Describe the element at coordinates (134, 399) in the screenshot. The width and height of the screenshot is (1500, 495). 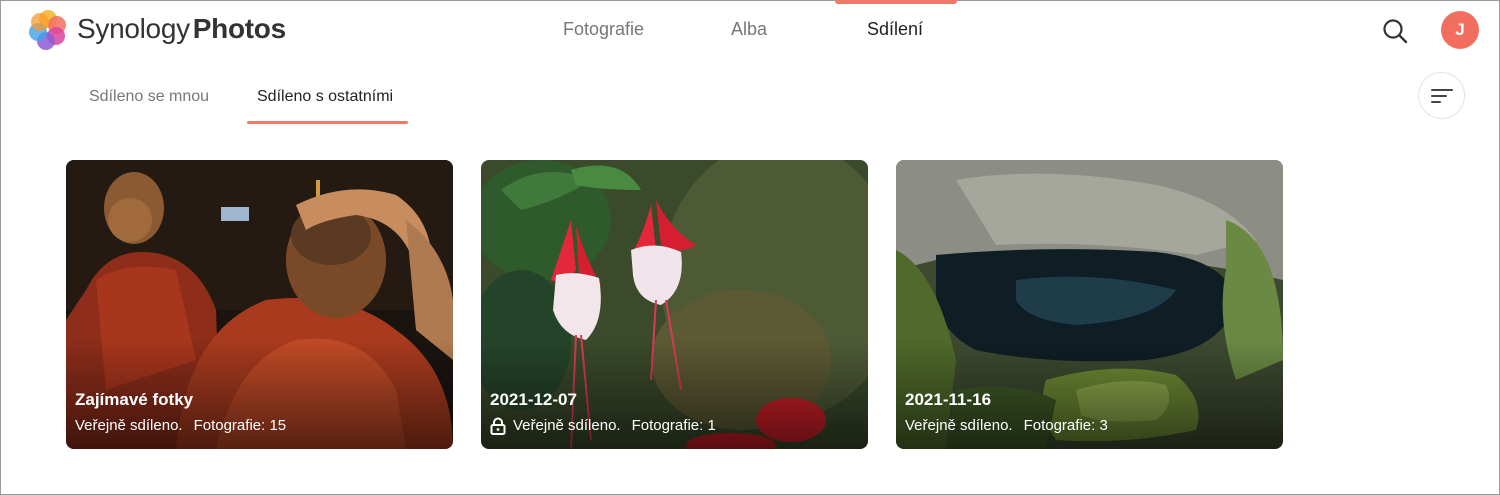
I see `album-title: Zajímavé fotky` at that location.